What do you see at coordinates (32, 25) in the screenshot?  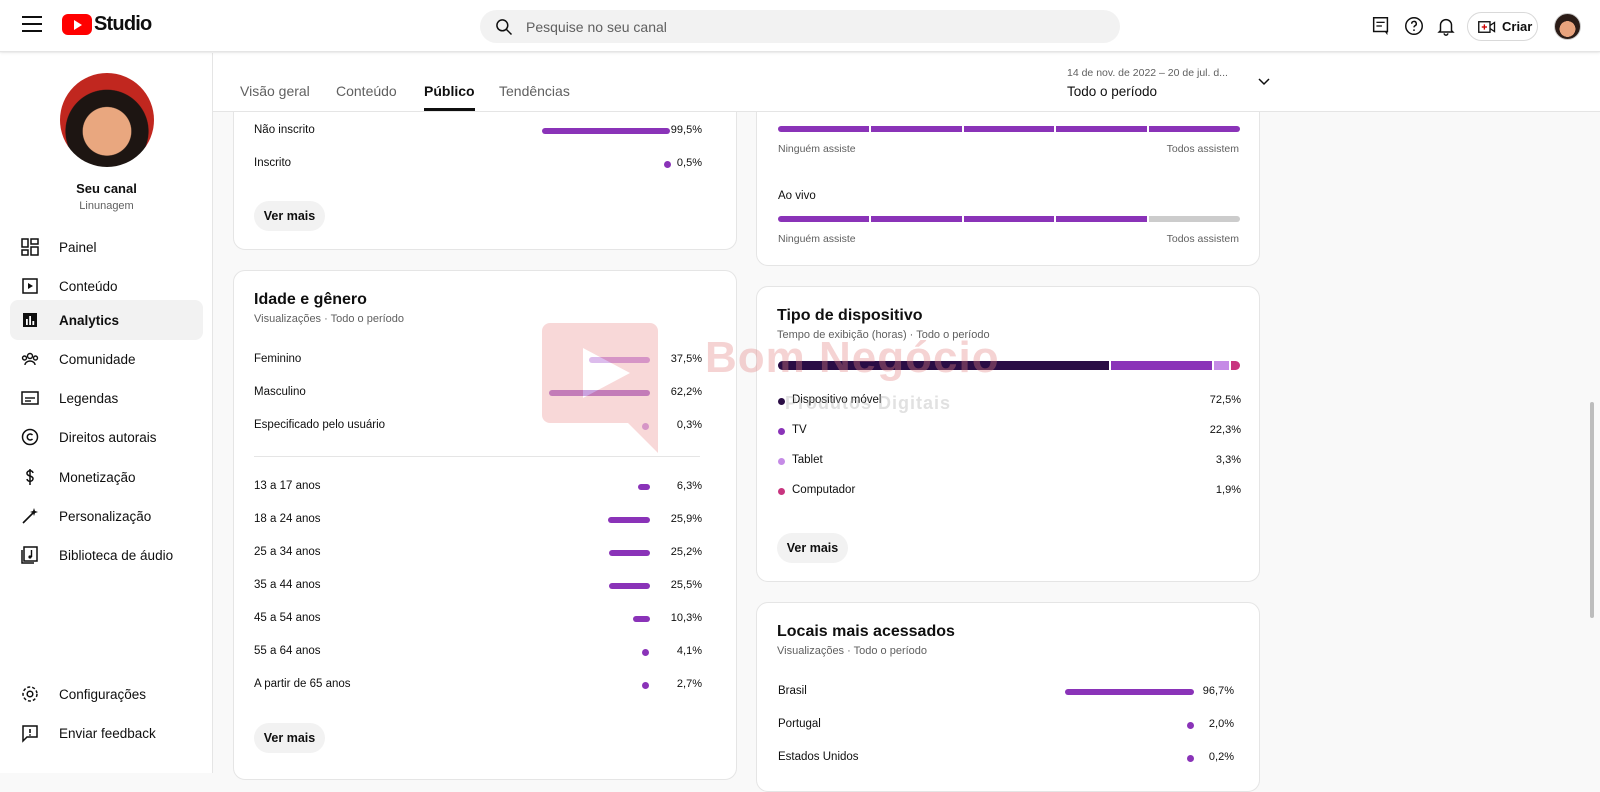 I see `menu-icon` at bounding box center [32, 25].